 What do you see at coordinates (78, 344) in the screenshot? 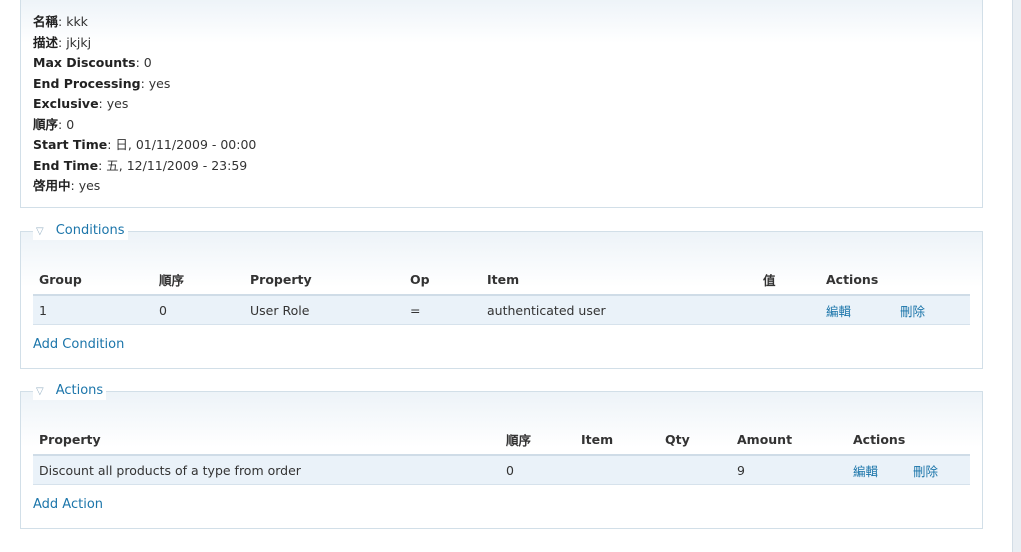
I see `add-condition-link: Add Condition` at bounding box center [78, 344].